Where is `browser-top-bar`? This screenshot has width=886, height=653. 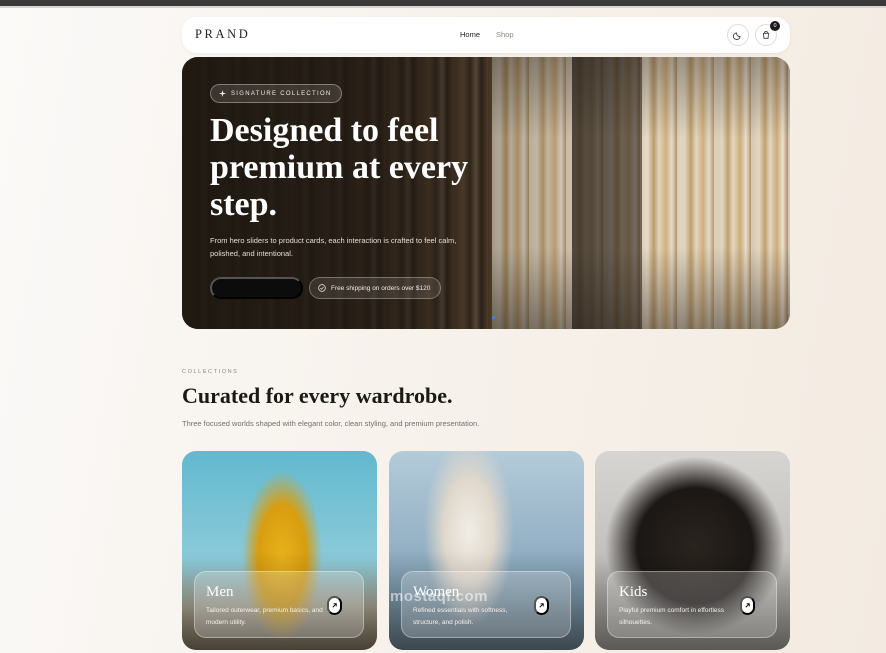
browser-top-bar is located at coordinates (443, 4).